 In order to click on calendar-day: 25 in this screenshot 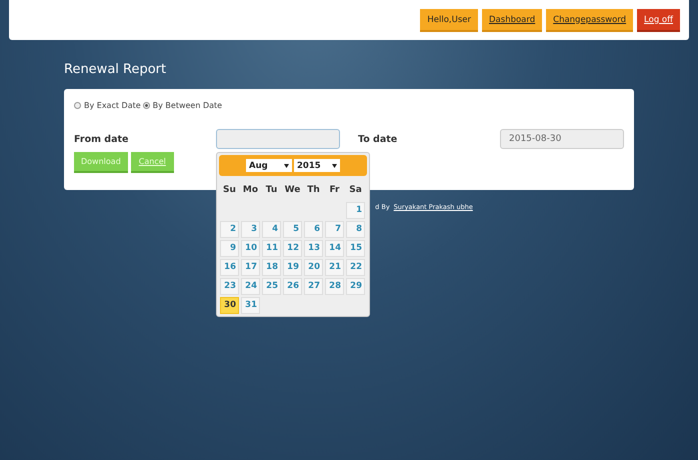, I will do `click(271, 286)`.